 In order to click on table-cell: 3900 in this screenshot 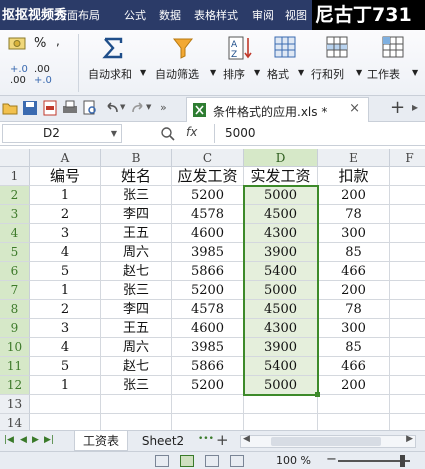, I will do `click(281, 252)`.